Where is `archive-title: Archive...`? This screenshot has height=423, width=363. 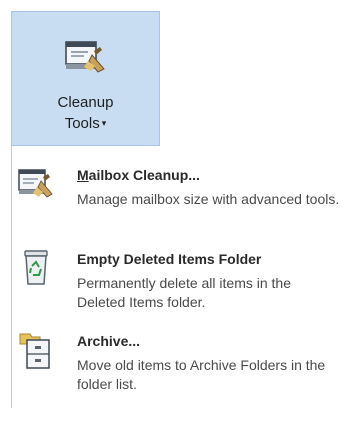
archive-title: Archive... is located at coordinates (108, 341).